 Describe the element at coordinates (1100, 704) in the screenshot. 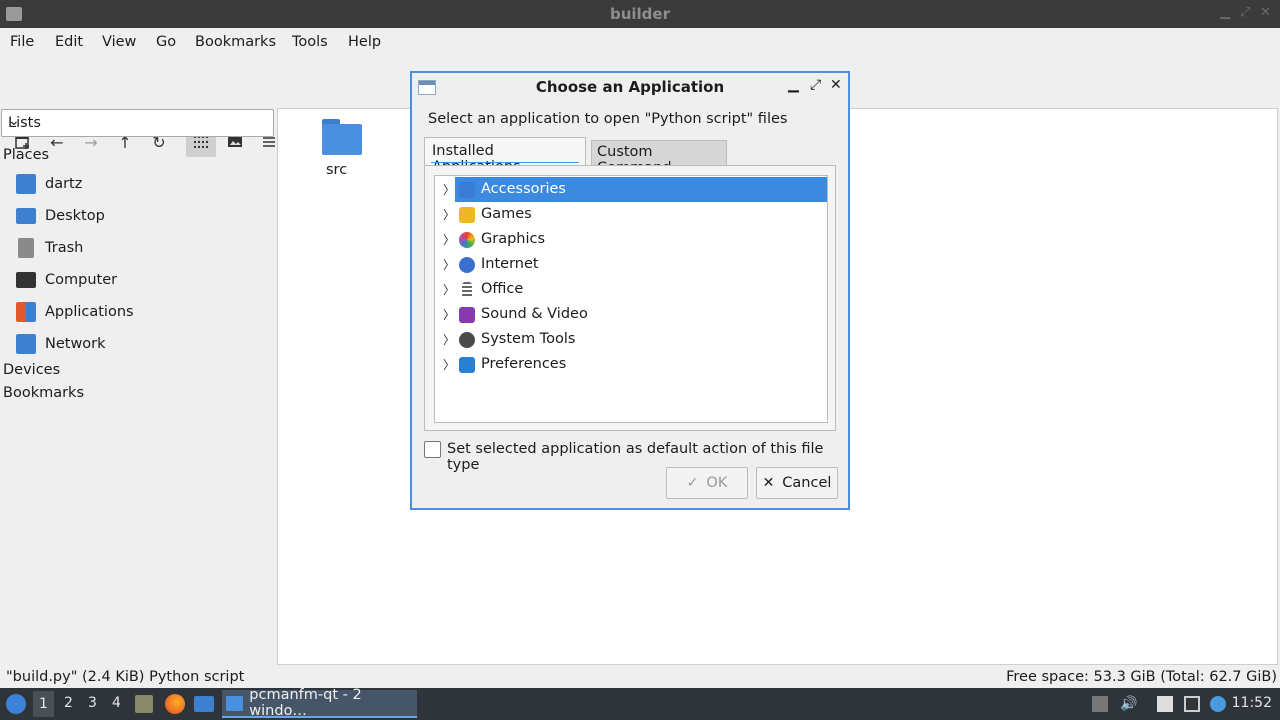

I see `eject-icon` at that location.